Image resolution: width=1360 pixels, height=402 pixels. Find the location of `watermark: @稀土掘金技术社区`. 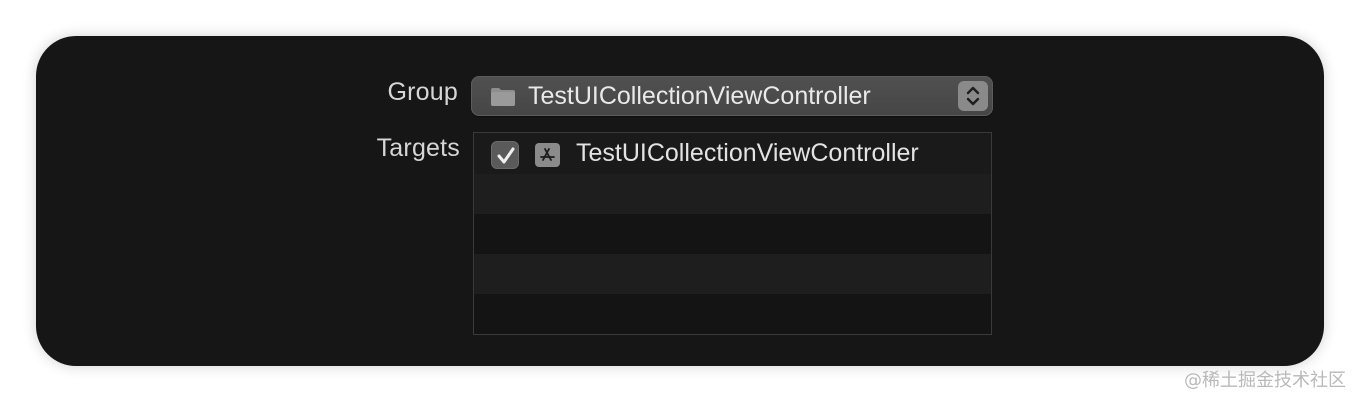

watermark: @稀土掘金技术社区 is located at coordinates (1265, 380).